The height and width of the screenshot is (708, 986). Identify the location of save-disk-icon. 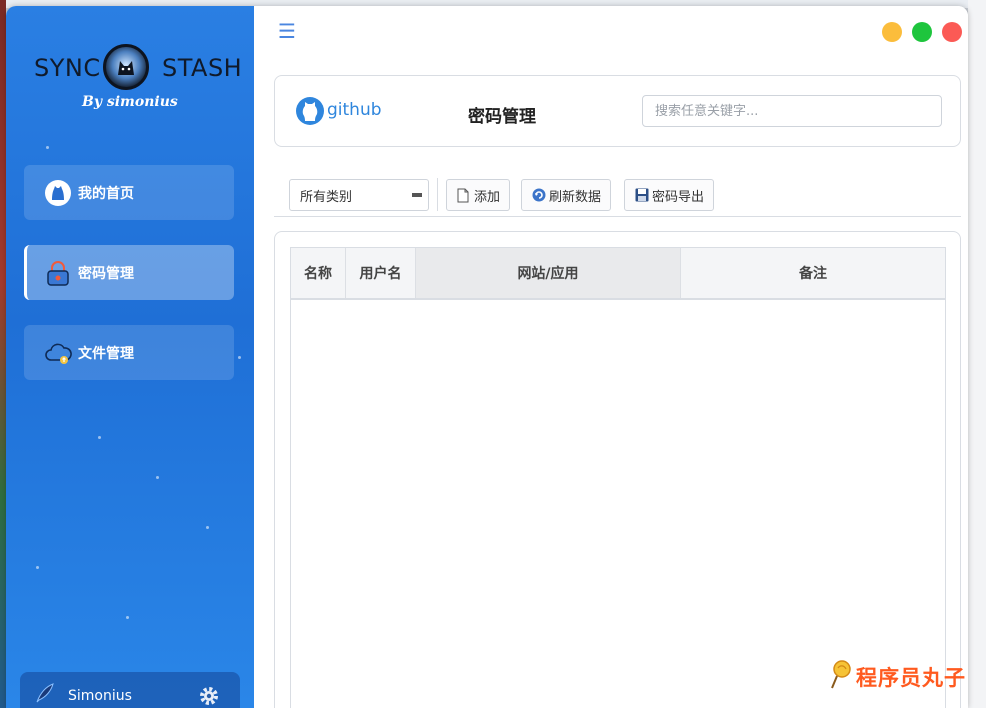
(642, 195).